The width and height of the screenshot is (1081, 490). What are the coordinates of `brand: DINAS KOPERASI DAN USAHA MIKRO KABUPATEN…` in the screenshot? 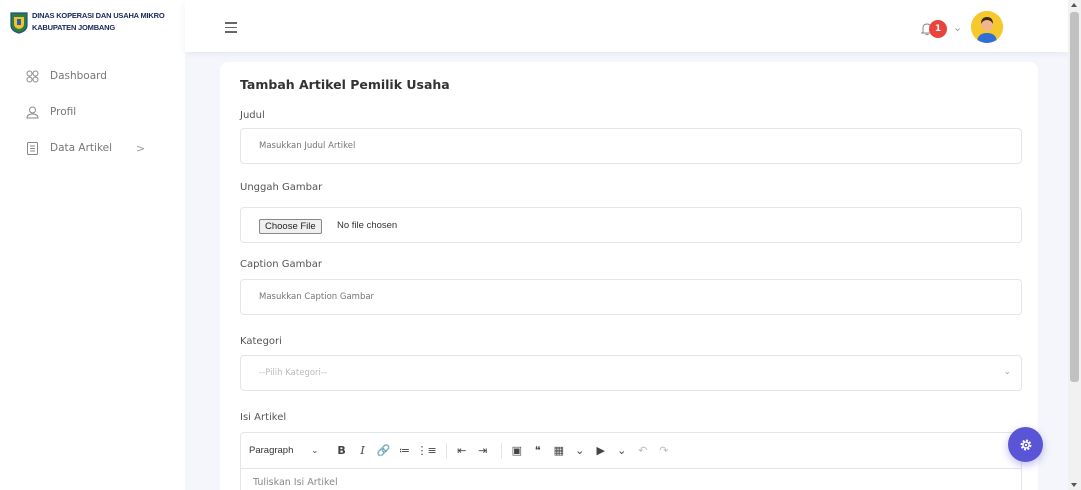 It's located at (95, 28).